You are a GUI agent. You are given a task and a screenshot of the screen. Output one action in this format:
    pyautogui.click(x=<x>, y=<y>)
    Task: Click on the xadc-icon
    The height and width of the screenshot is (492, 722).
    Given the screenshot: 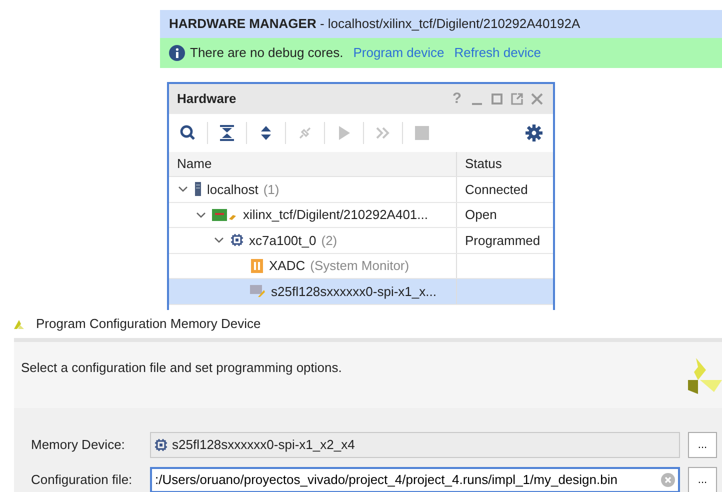 What is the action you would take?
    pyautogui.click(x=257, y=266)
    